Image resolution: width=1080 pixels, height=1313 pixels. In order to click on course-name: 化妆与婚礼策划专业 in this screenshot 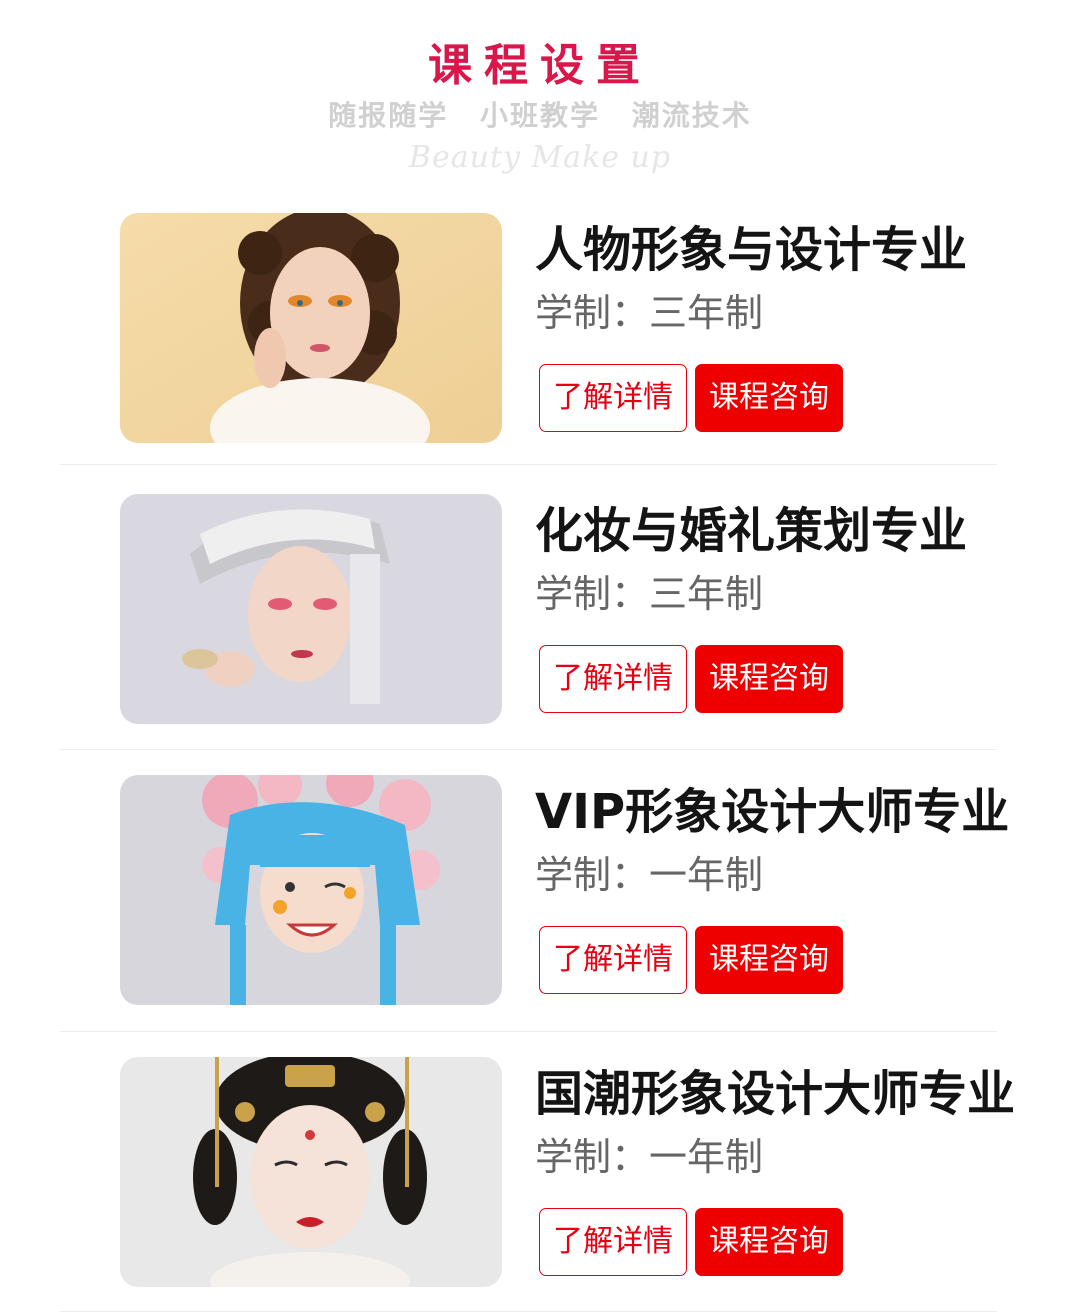, I will do `click(751, 531)`.